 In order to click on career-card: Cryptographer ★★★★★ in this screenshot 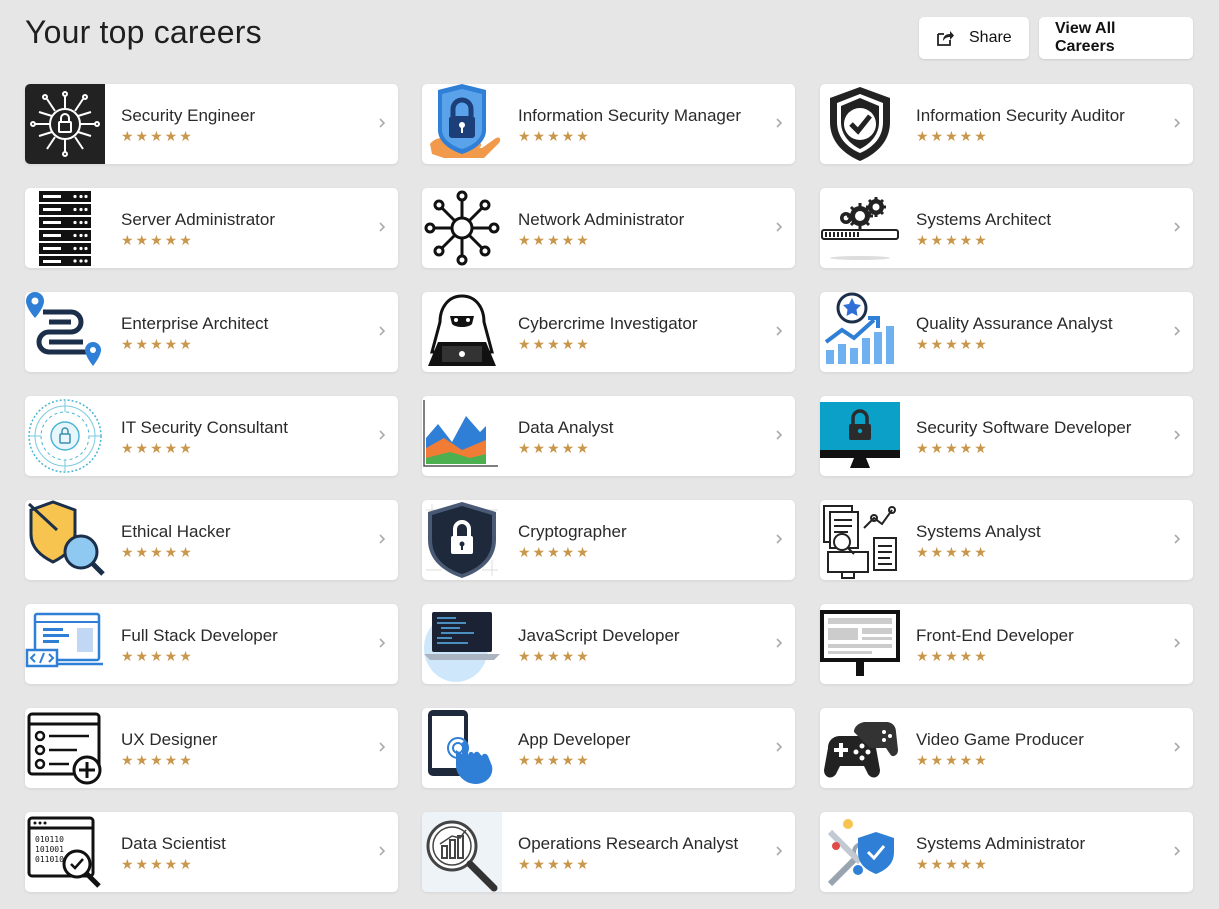, I will do `click(608, 540)`.